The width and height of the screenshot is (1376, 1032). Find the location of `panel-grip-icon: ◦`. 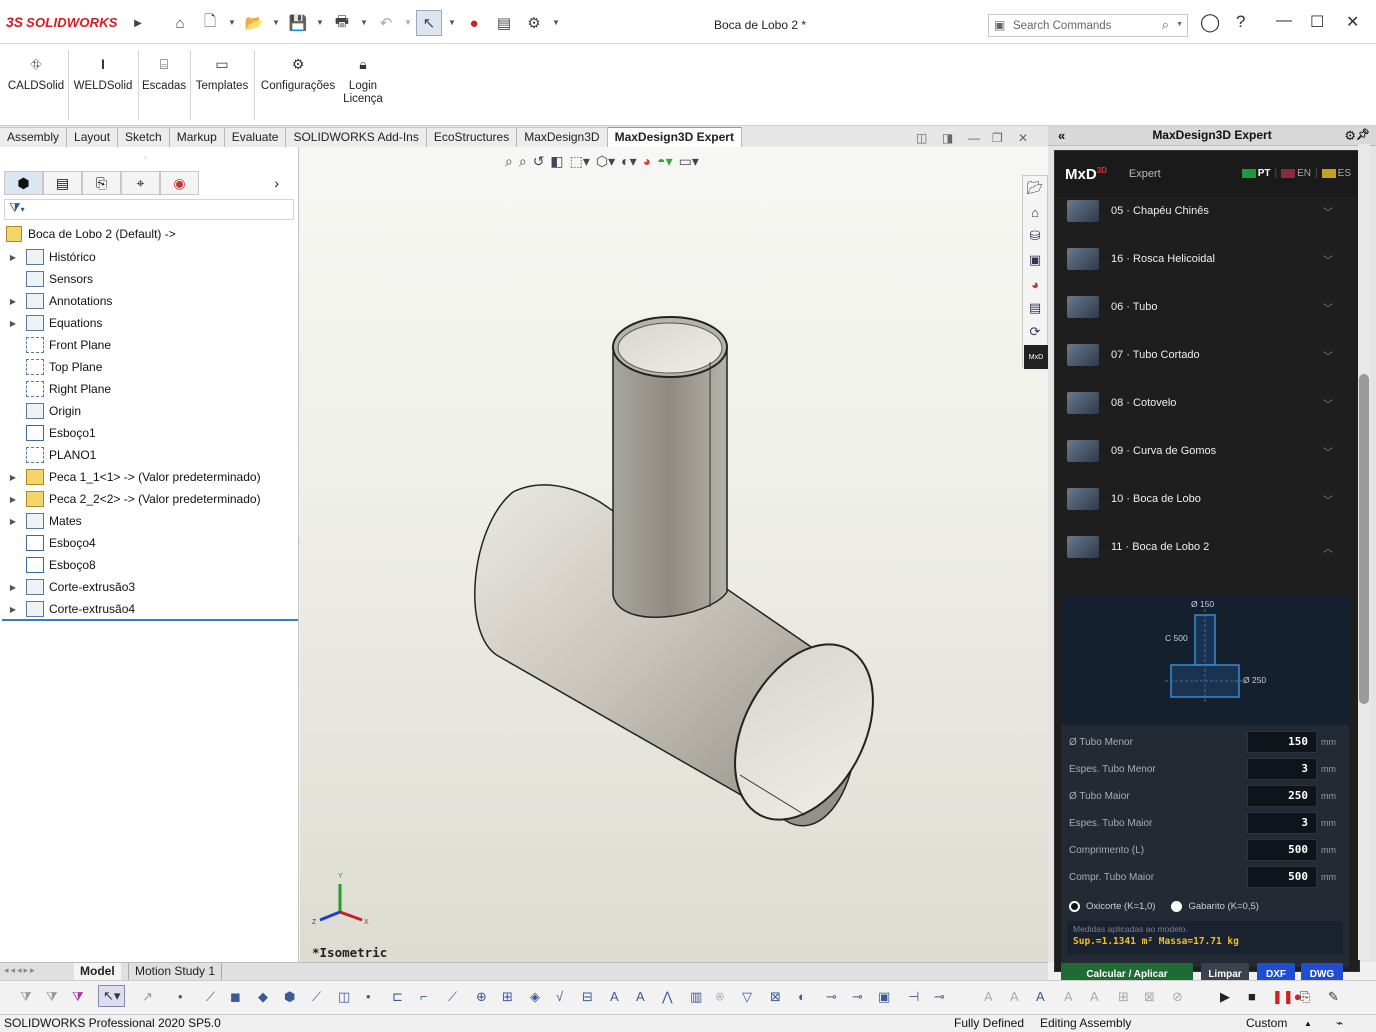

panel-grip-icon: ◦ is located at coordinates (145, 157).